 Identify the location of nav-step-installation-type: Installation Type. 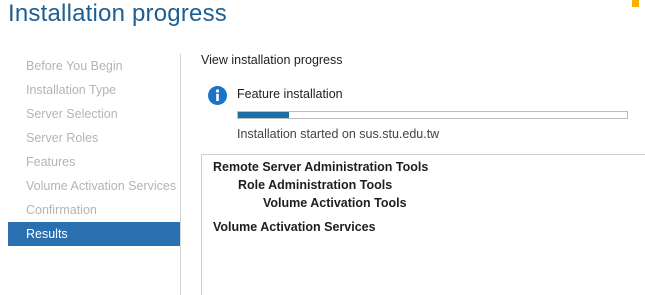
(94, 90).